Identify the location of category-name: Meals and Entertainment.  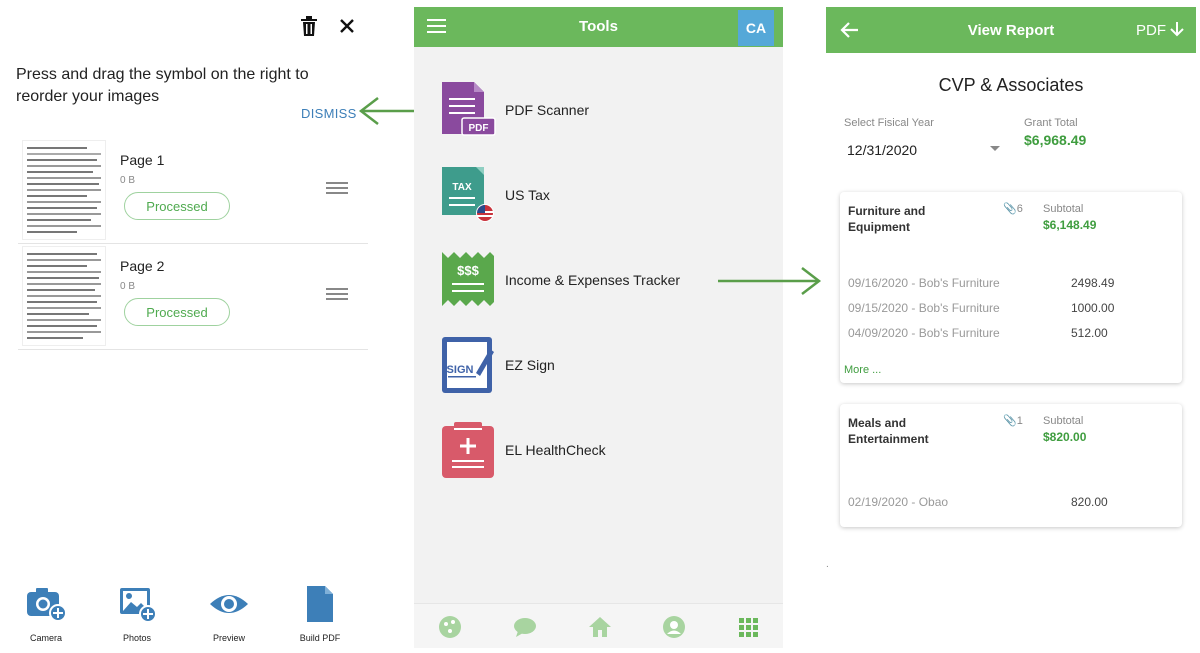
(888, 431).